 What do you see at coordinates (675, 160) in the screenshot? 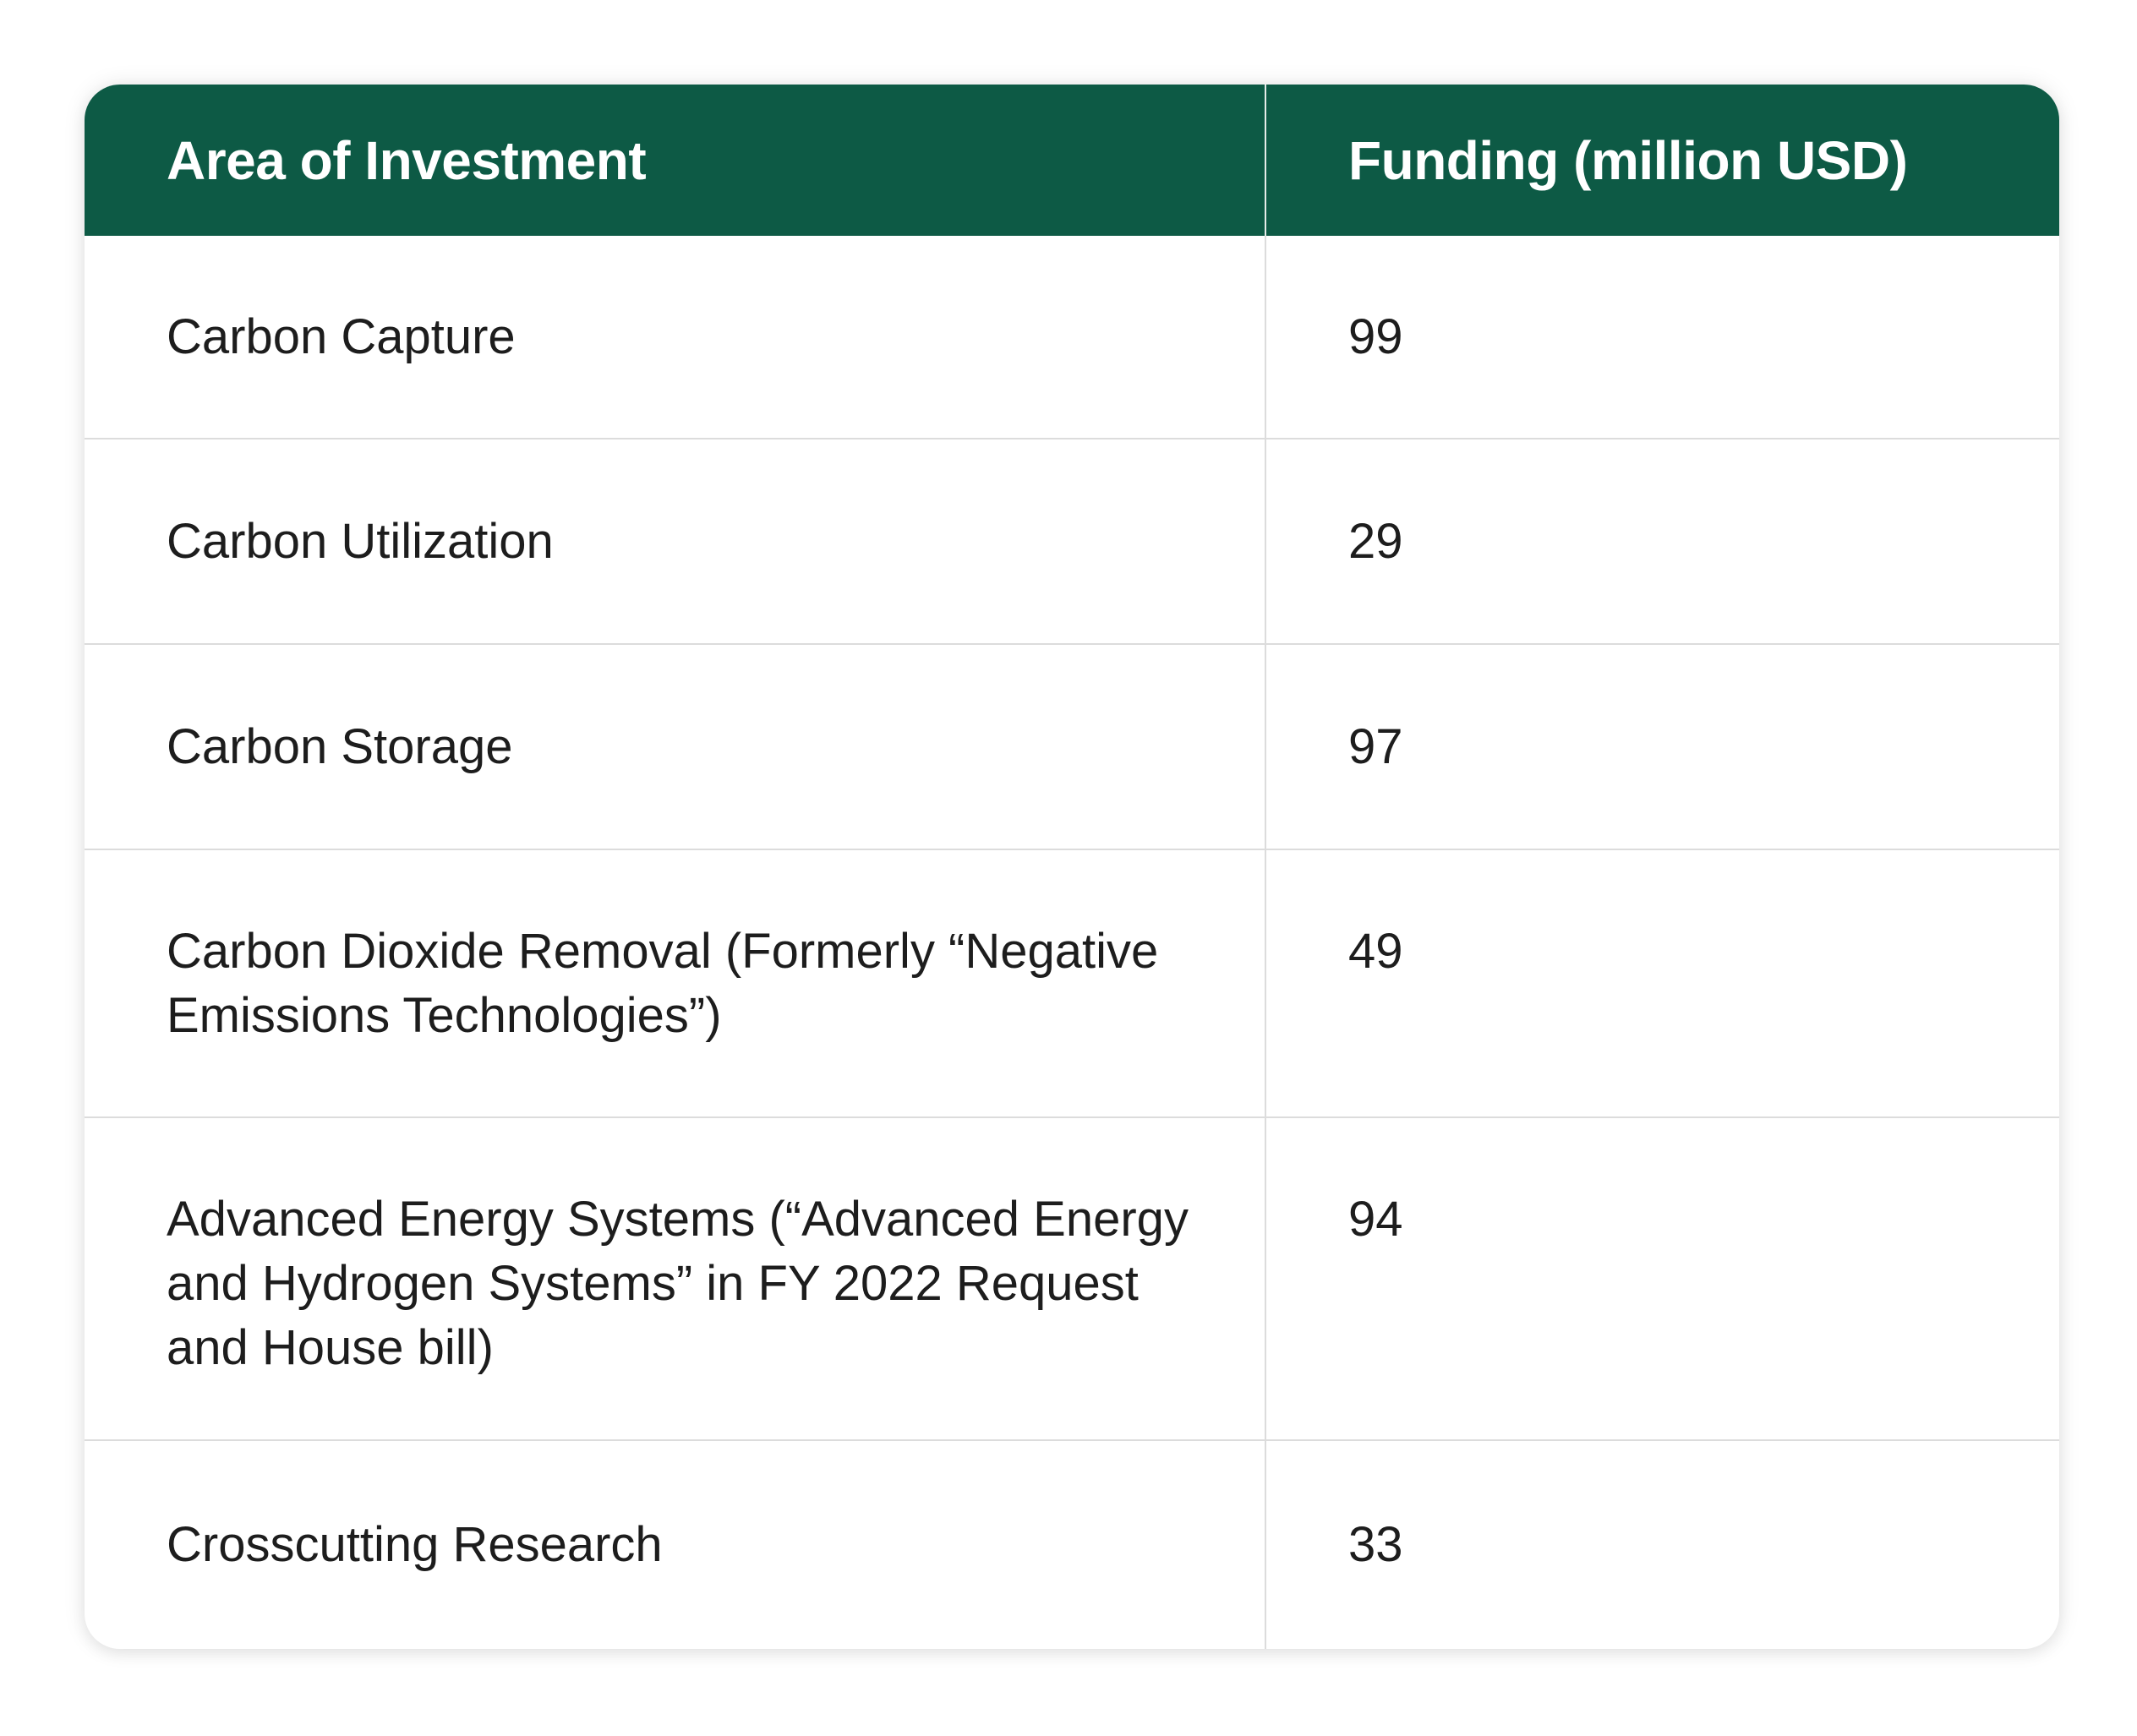
I see `column-header-area: Area of Investment` at bounding box center [675, 160].